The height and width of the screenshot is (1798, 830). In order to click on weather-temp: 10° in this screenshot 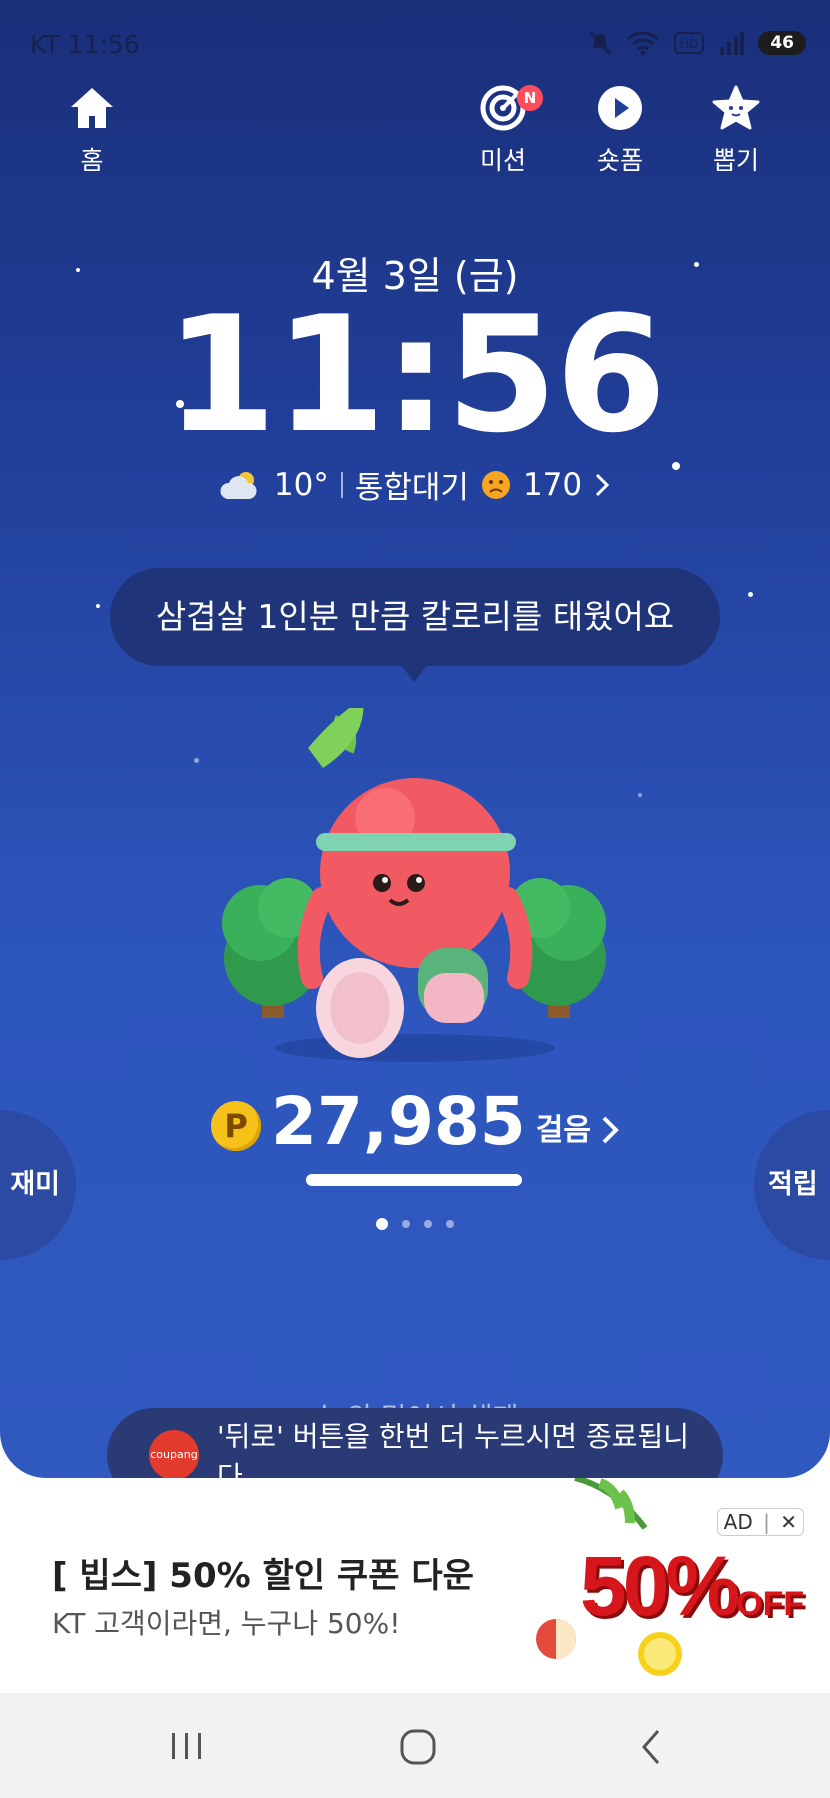, I will do `click(301, 484)`.